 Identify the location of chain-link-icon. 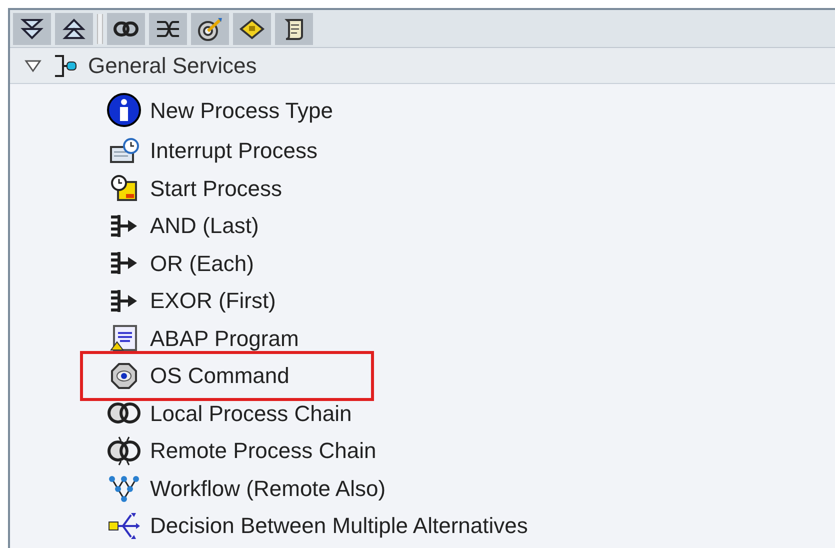
(126, 28).